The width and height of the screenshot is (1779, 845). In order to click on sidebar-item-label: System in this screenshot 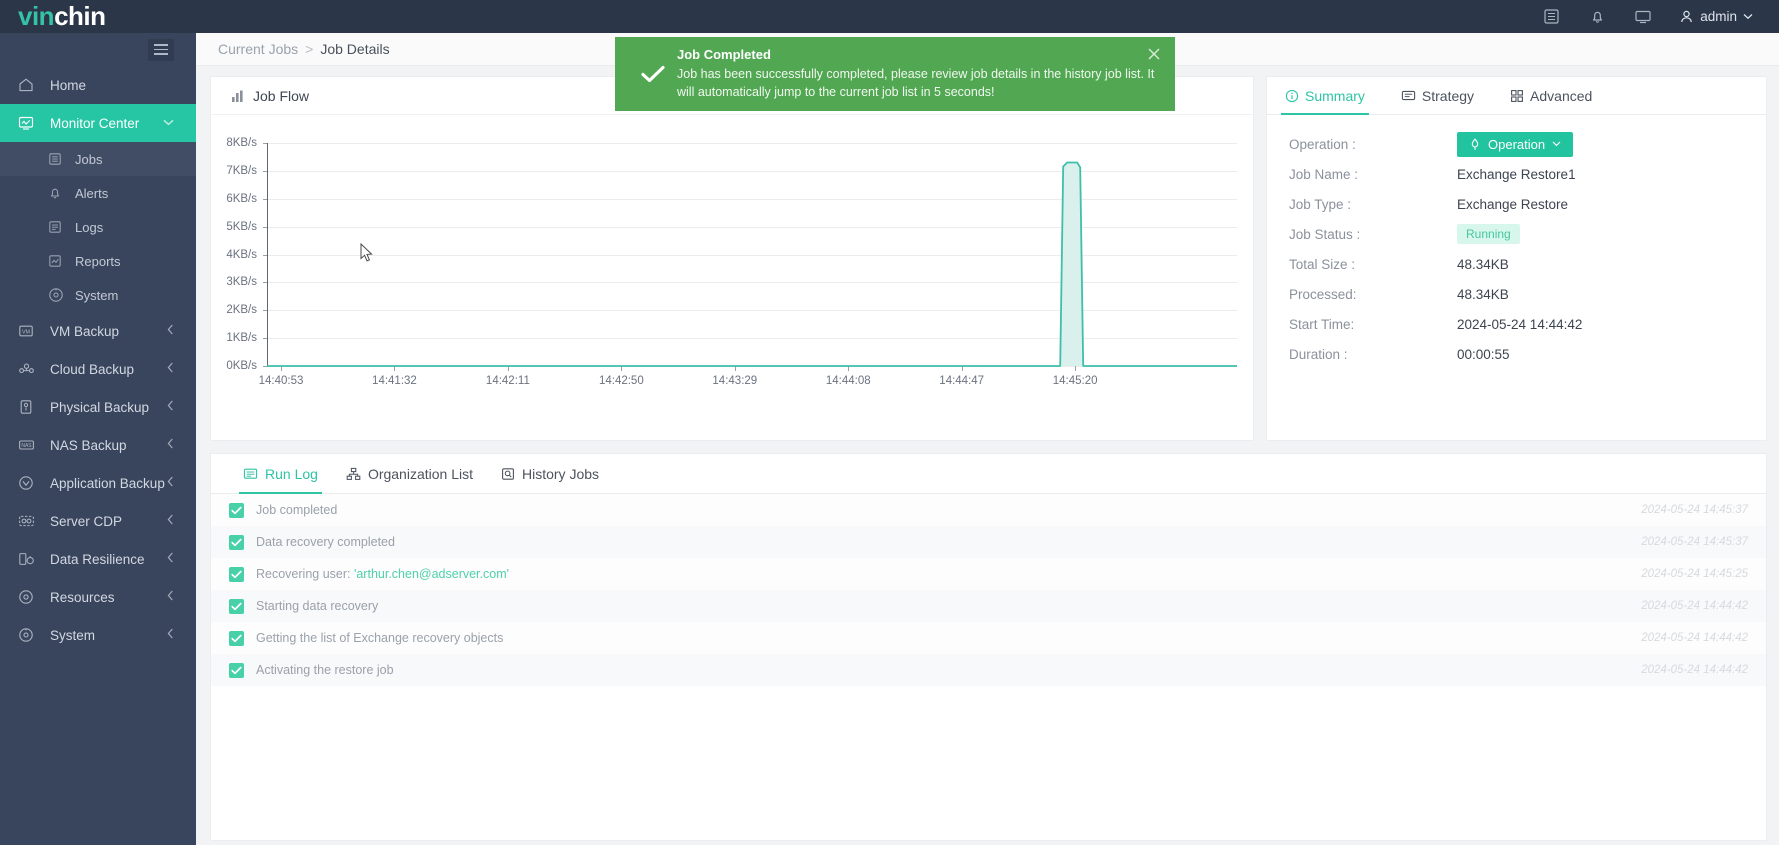, I will do `click(73, 635)`.